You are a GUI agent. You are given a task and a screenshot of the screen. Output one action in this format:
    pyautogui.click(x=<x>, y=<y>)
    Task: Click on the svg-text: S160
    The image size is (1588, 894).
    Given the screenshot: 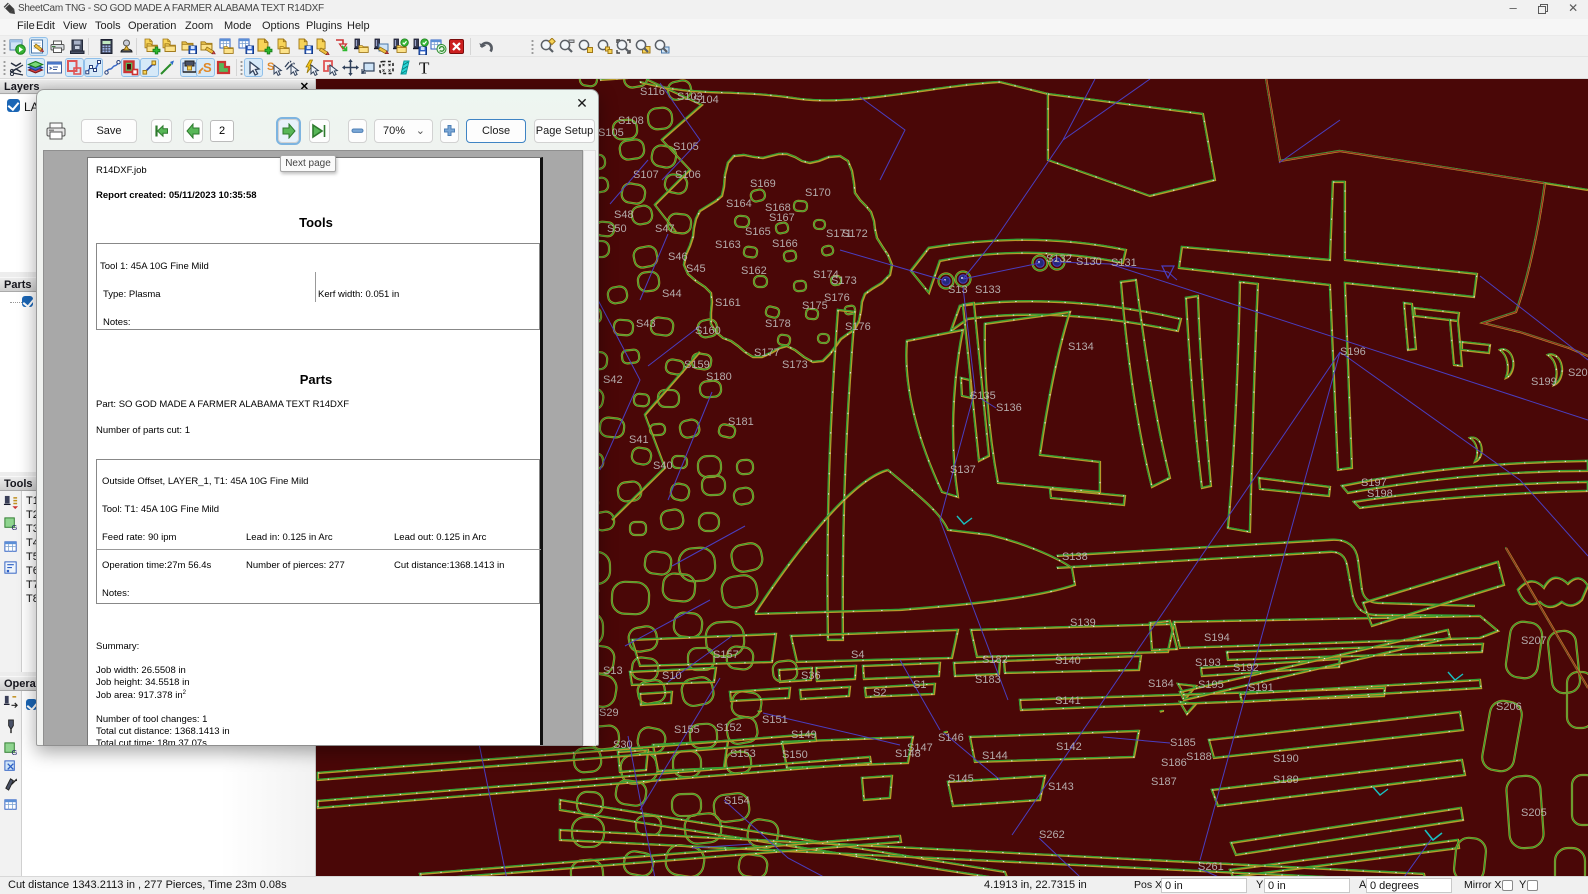 What is the action you would take?
    pyautogui.click(x=708, y=331)
    